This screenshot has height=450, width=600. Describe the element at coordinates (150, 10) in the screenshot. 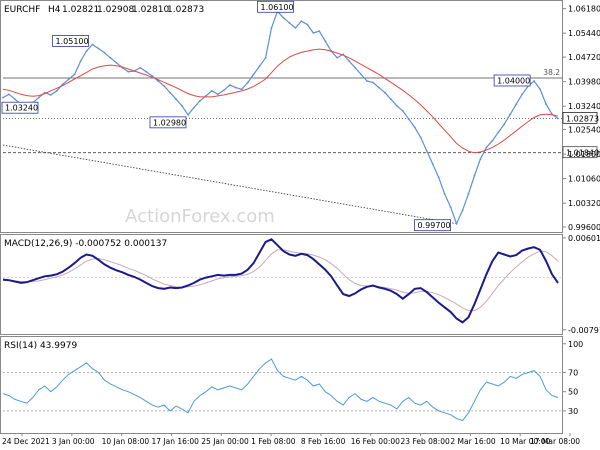

I see `low-value: 1.02810` at that location.